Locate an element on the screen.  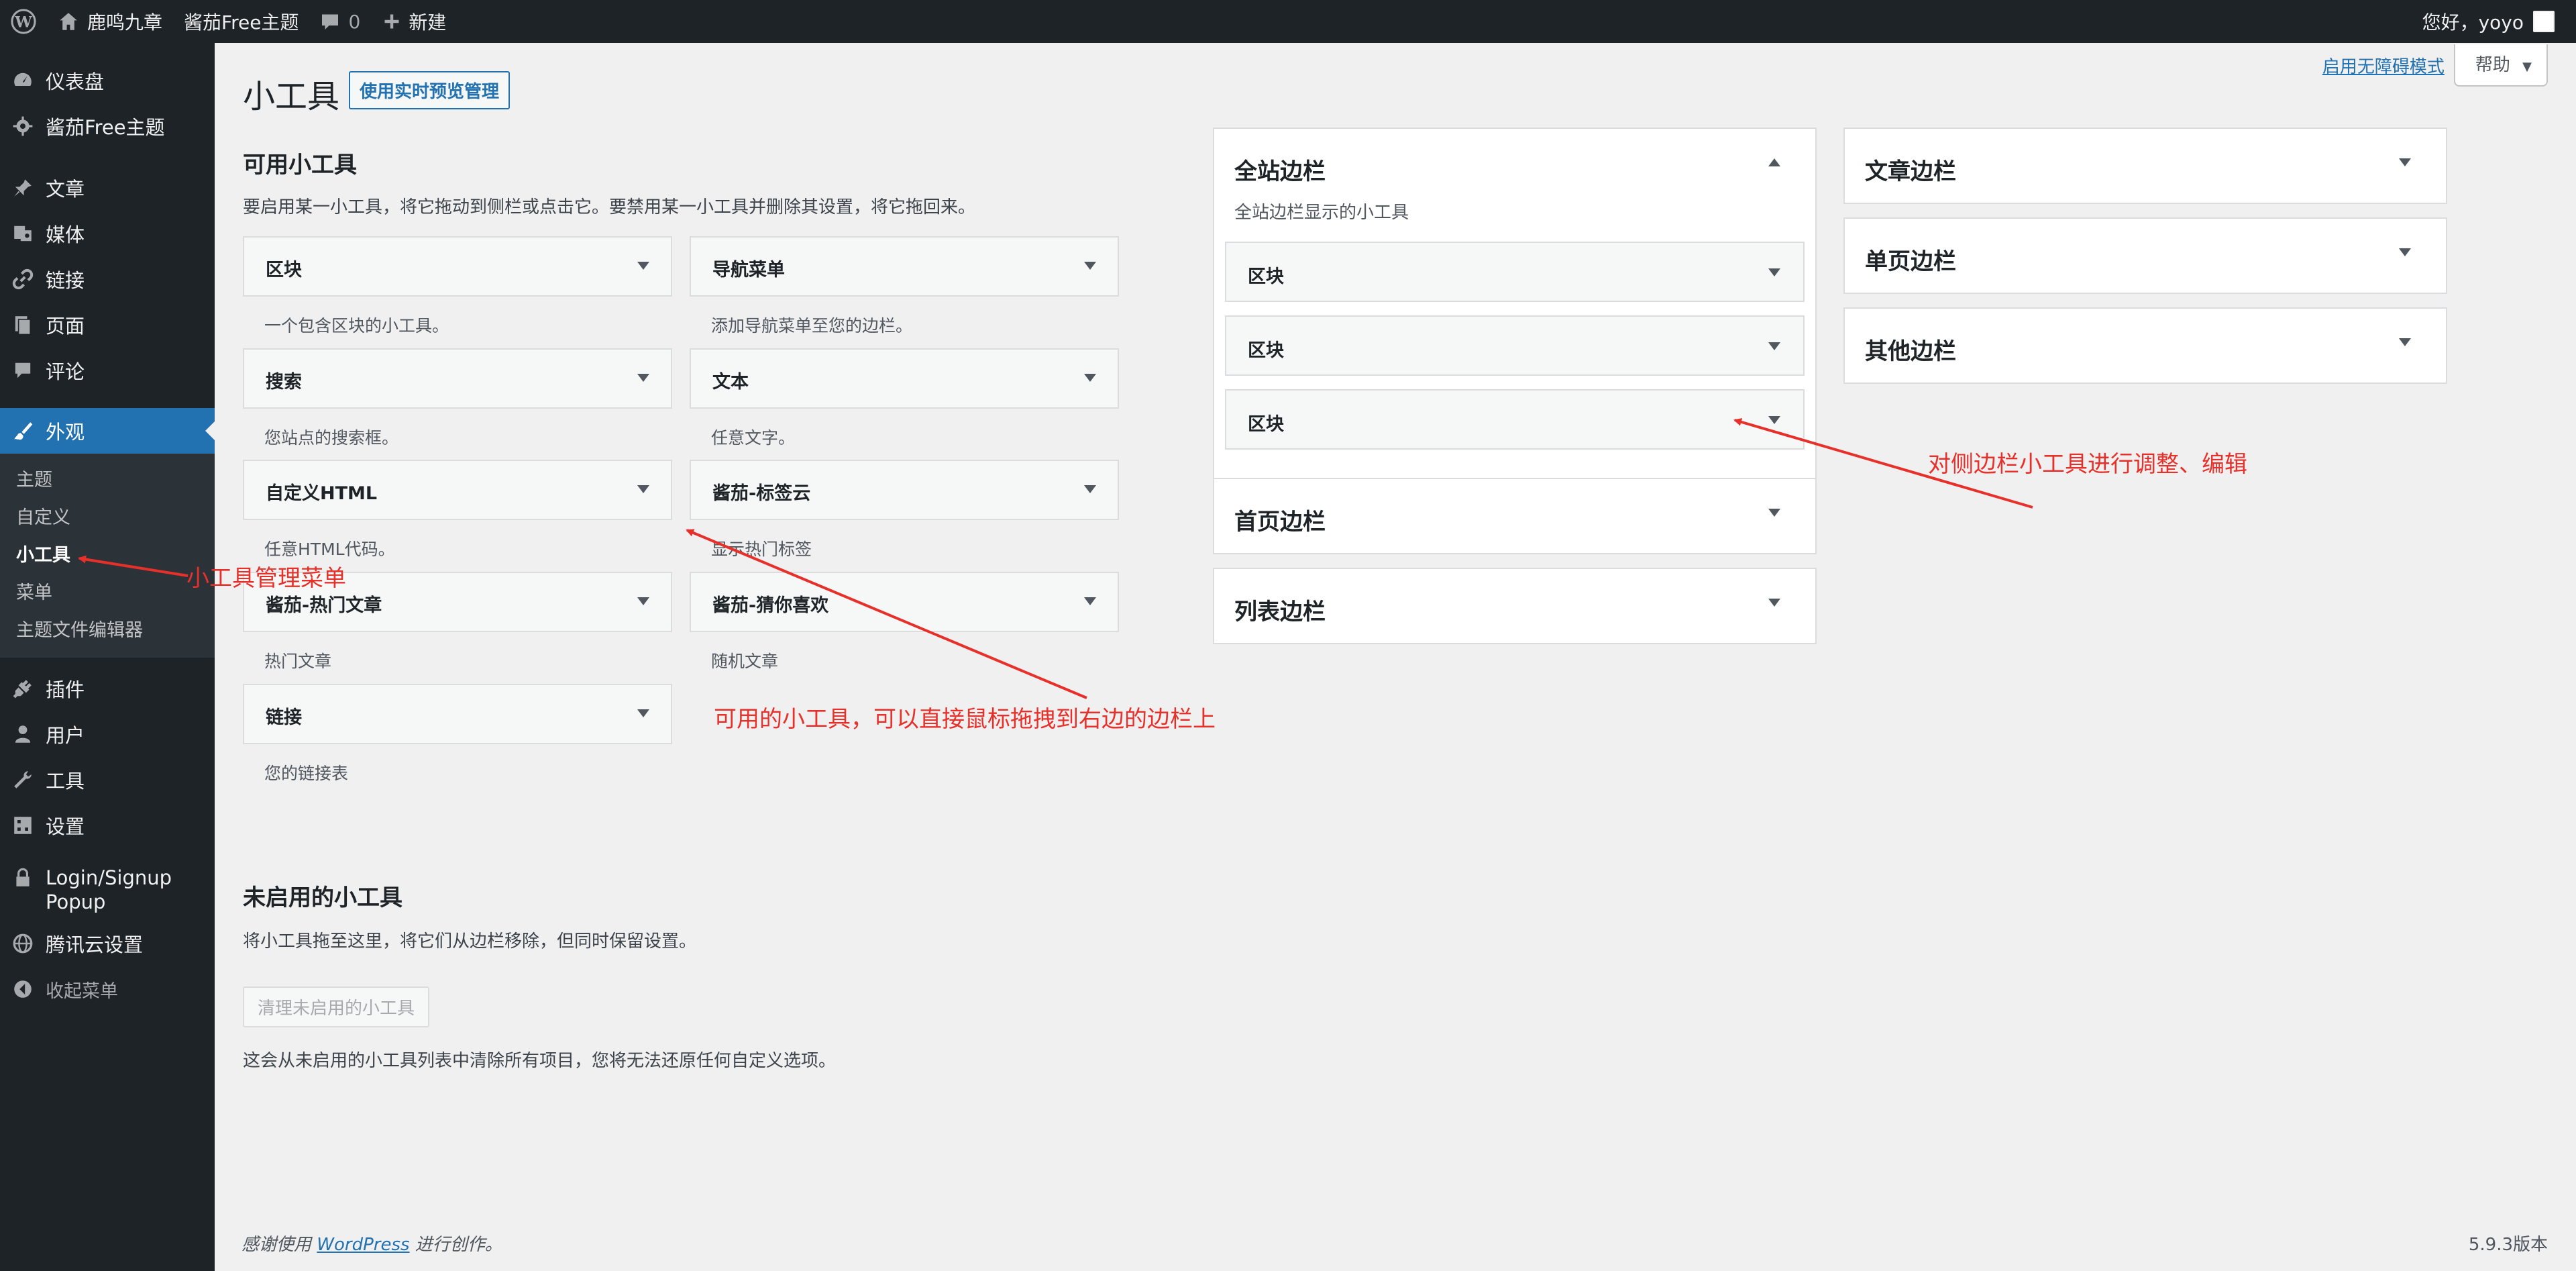
wordpress-link: WordPress is located at coordinates (363, 1245).